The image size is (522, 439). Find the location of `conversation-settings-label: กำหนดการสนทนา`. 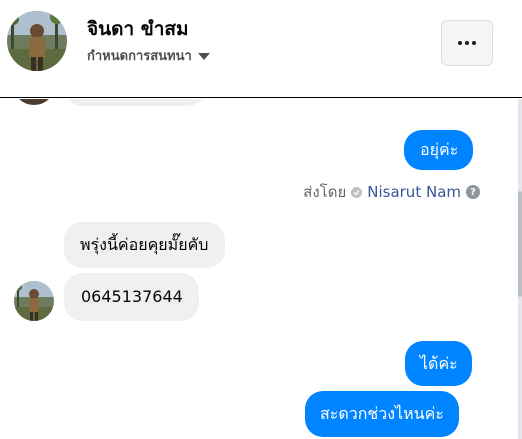

conversation-settings-label: กำหนดการสนทนา is located at coordinates (139, 56).